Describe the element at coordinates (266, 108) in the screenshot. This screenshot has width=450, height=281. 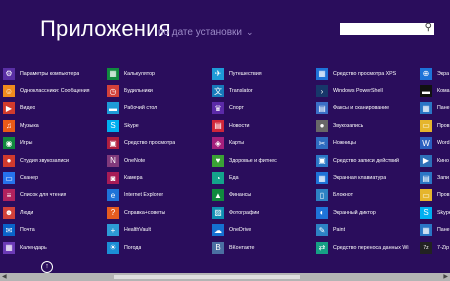
I see `app-tile: ♛ Спорт` at that location.